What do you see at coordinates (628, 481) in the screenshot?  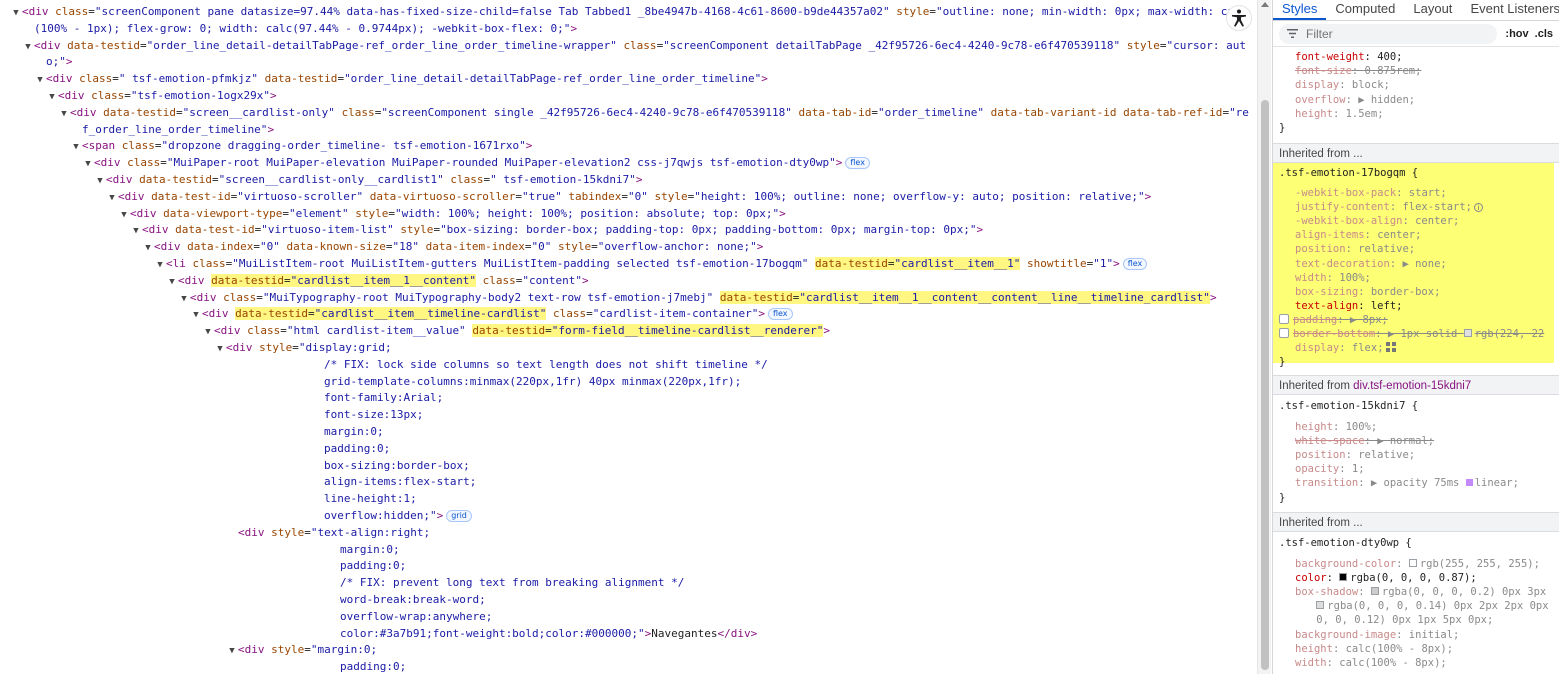 I see `dom-node-line: align-items:flex-start;` at bounding box center [628, 481].